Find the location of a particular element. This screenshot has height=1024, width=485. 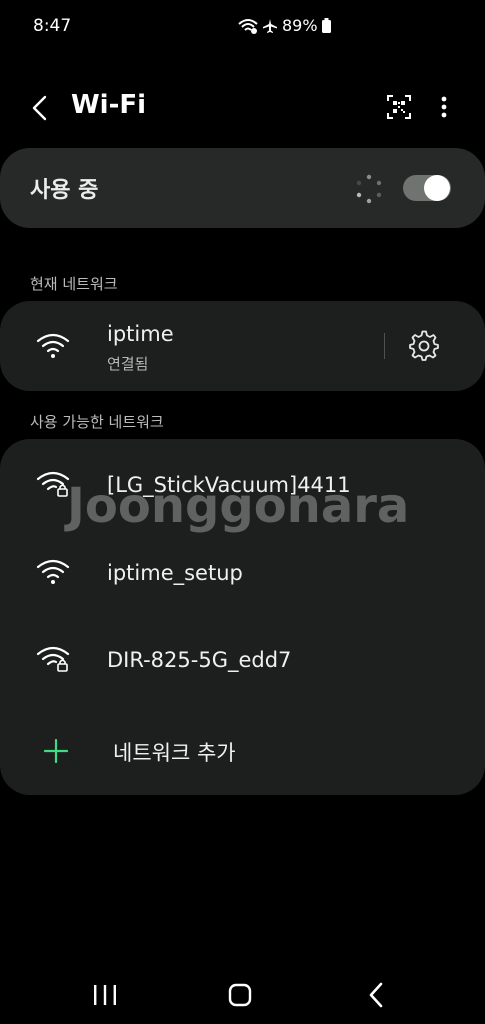

battery-icon is located at coordinates (326, 25).